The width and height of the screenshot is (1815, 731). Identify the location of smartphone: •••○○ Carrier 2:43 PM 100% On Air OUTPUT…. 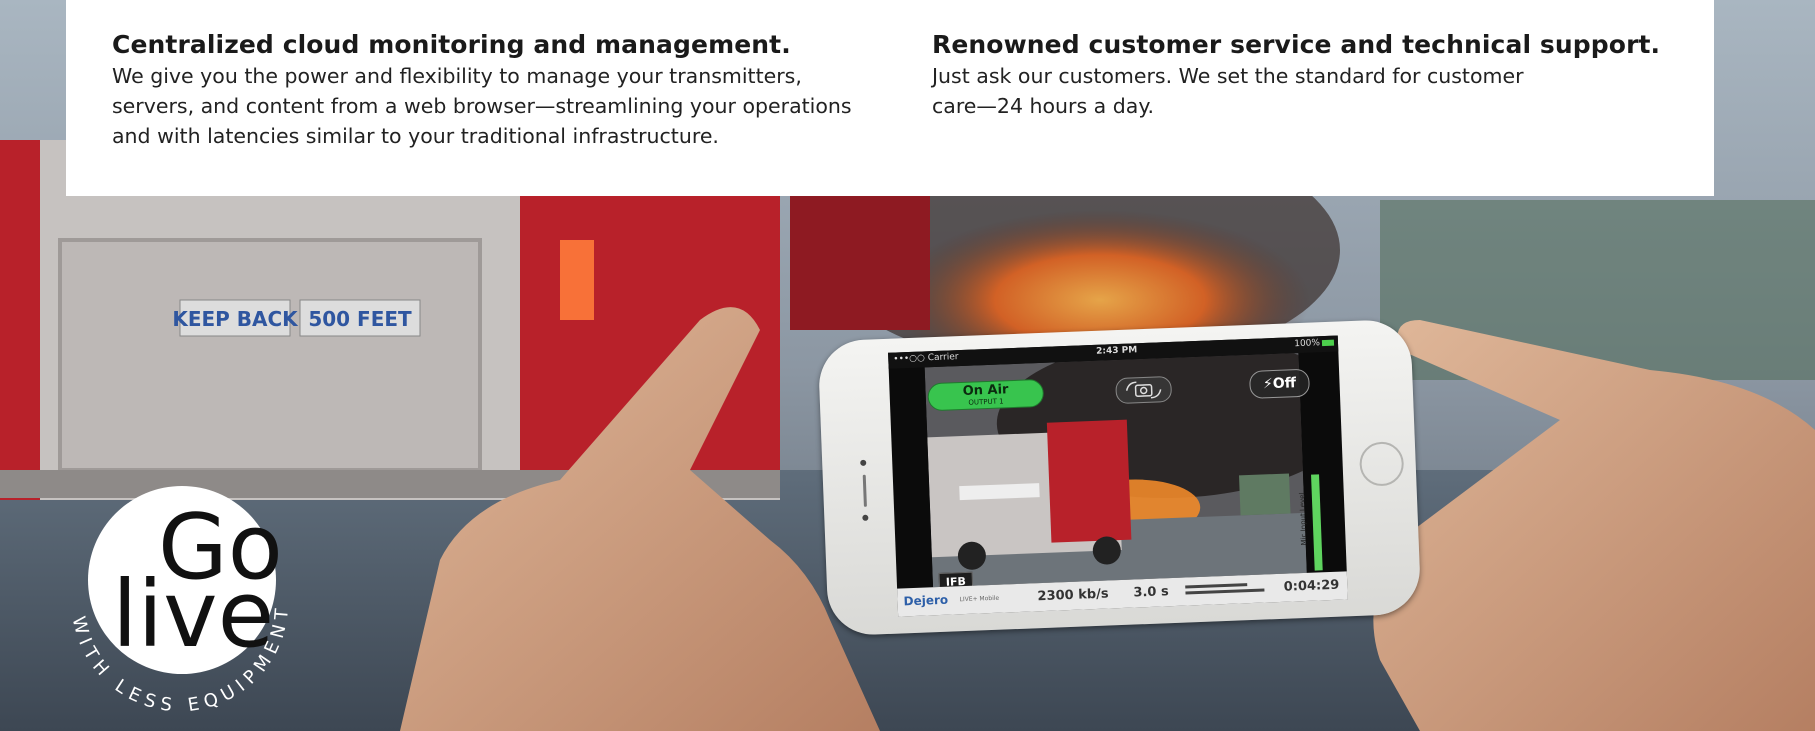
(1119, 477).